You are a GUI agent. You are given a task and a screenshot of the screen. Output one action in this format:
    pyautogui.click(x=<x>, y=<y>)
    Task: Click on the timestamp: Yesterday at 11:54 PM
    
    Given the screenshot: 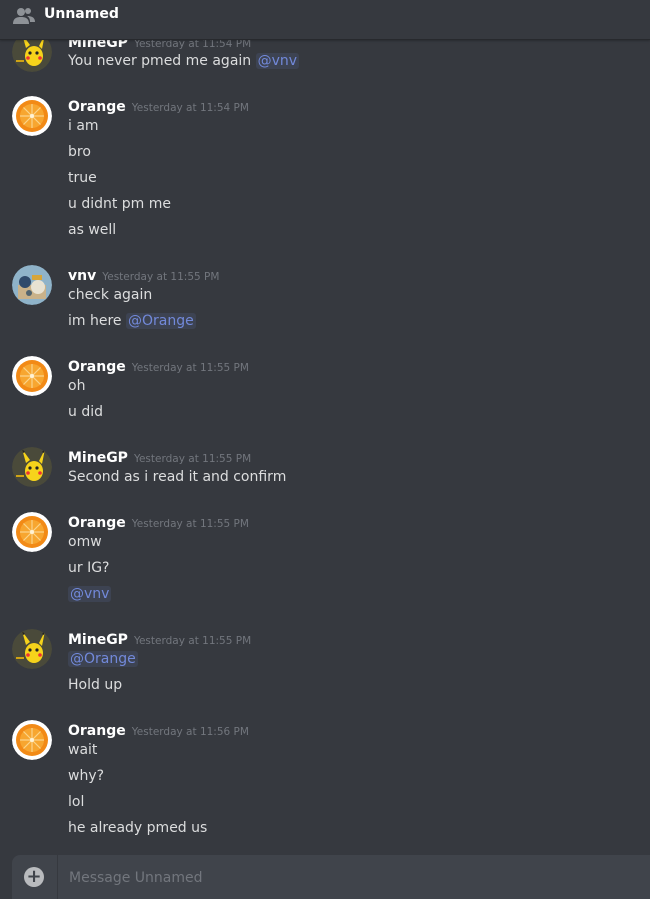 What is the action you would take?
    pyautogui.click(x=190, y=108)
    